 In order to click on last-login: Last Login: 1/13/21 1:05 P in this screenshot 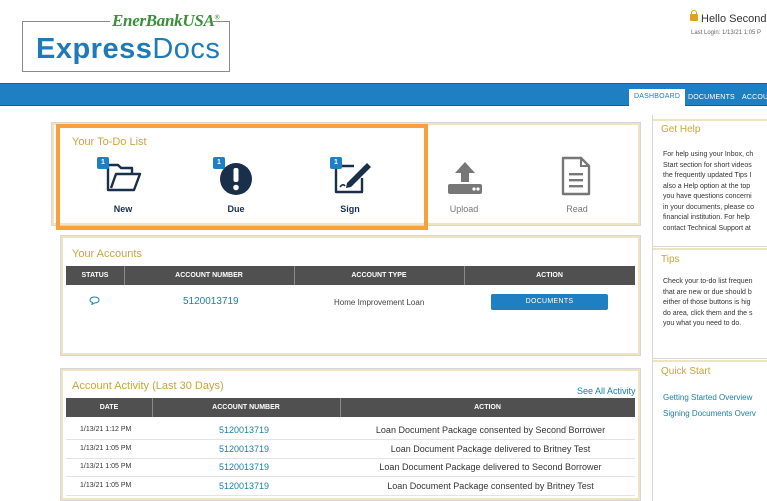, I will do `click(726, 33)`.